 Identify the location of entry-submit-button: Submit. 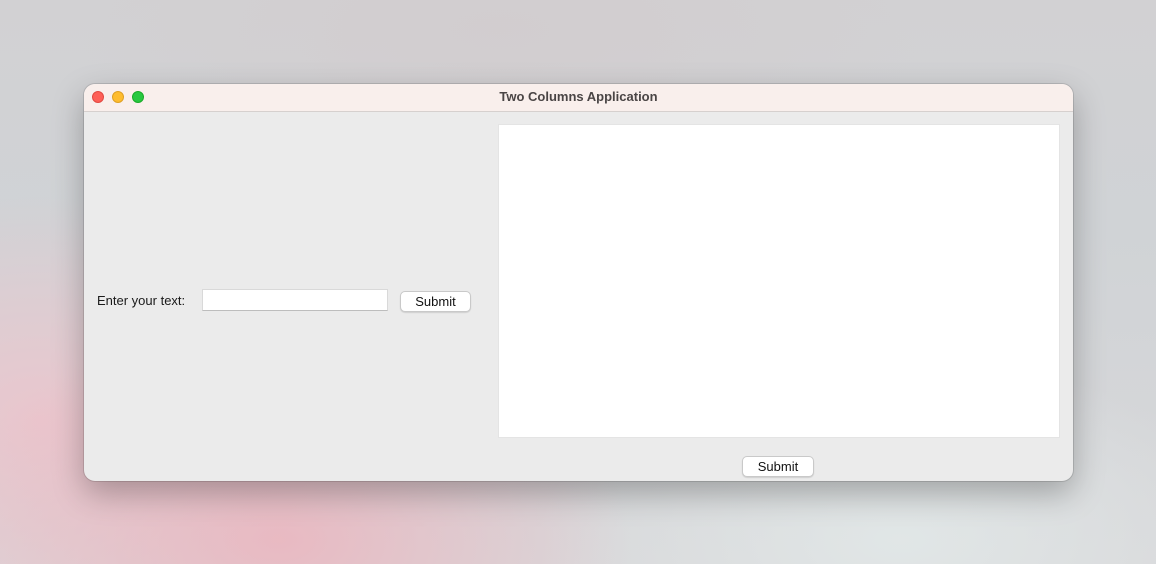
(435, 301).